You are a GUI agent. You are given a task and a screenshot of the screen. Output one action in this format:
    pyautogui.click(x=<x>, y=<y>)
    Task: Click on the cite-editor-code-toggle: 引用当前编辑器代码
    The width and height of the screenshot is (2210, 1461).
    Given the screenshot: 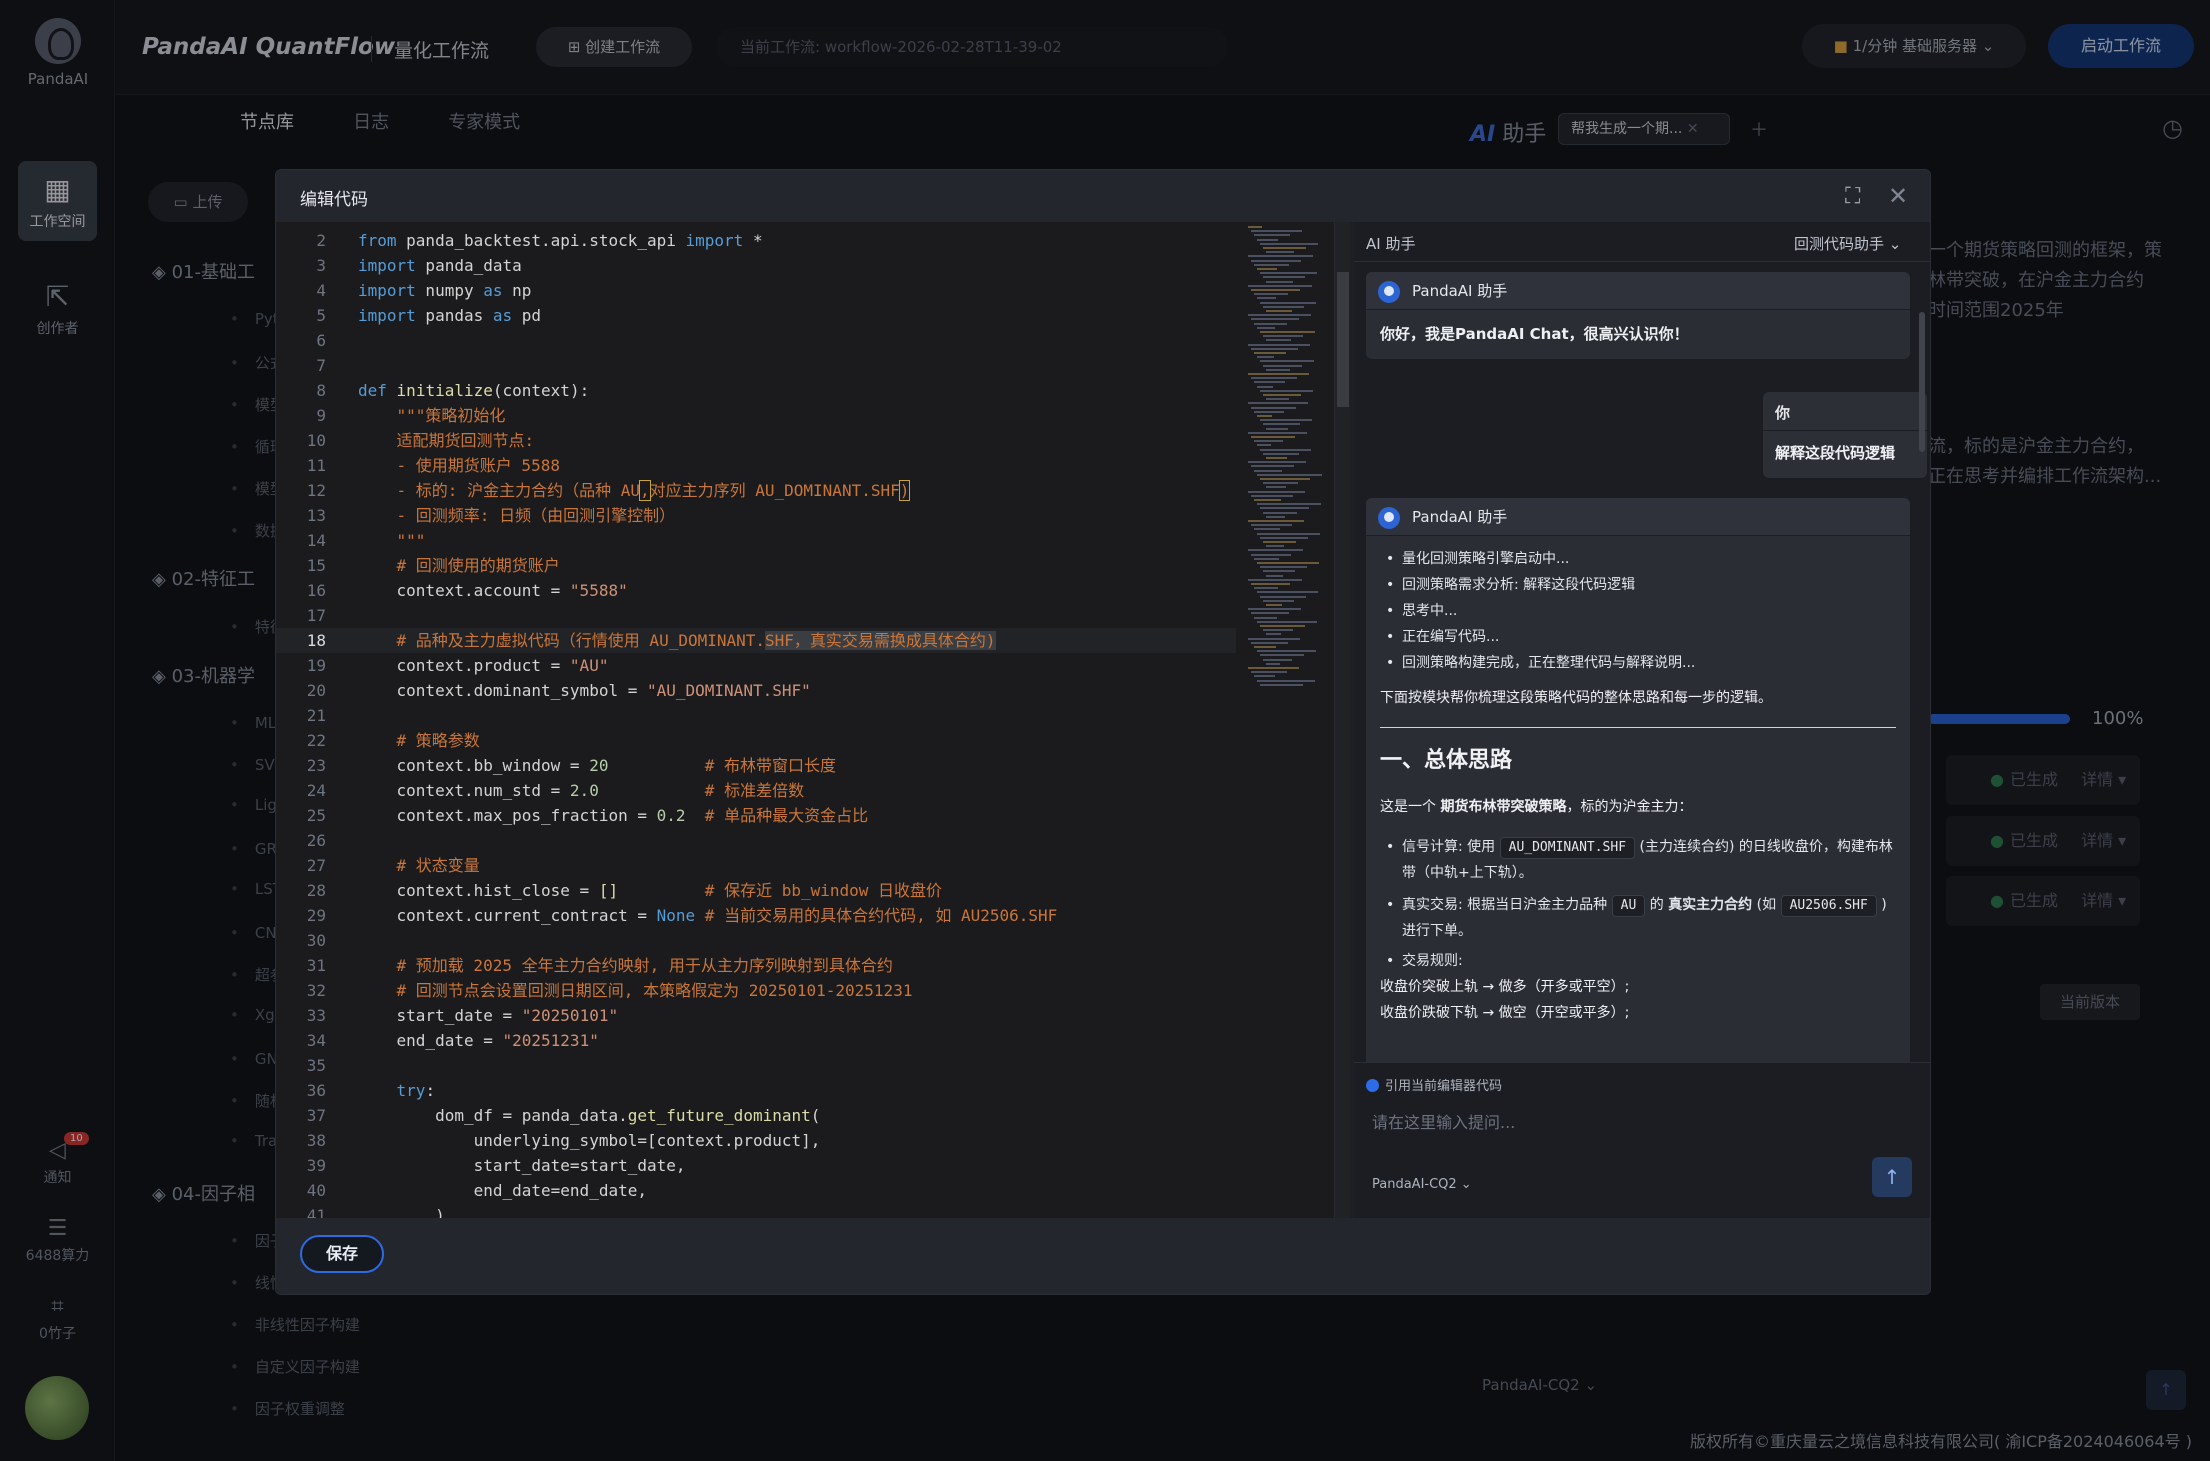 What is the action you would take?
    pyautogui.click(x=1434, y=1084)
    